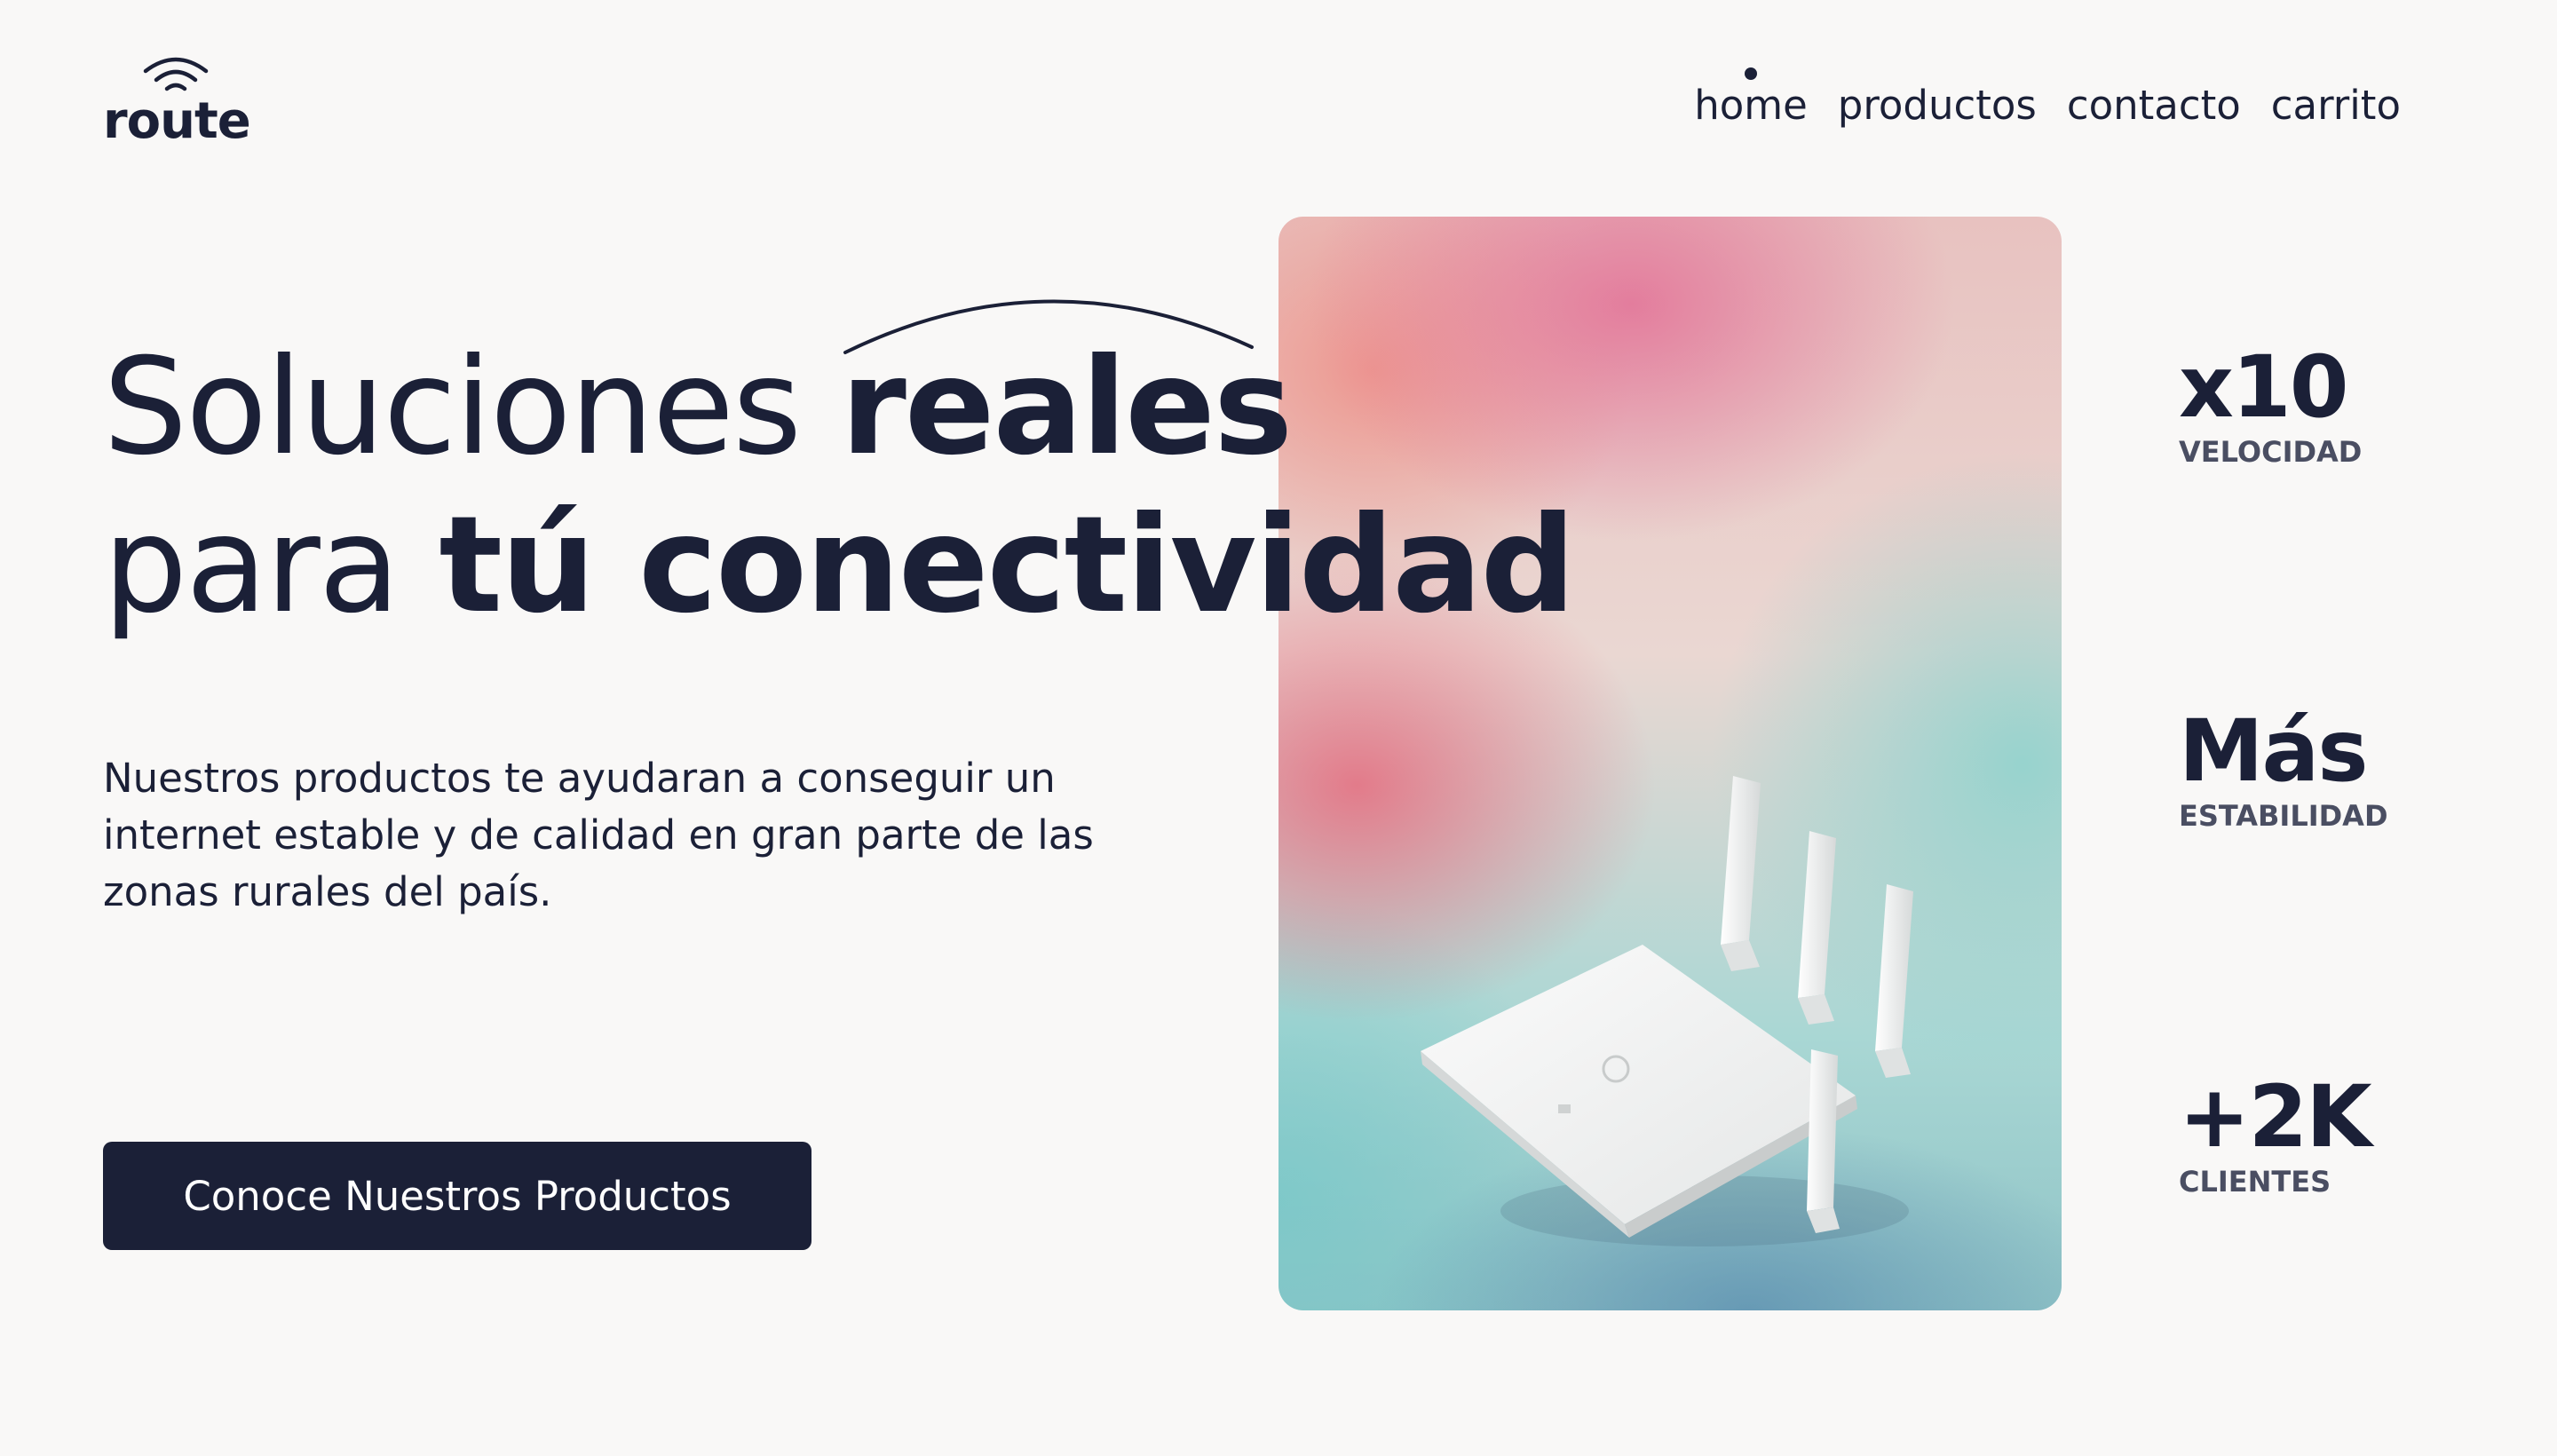 This screenshot has width=2557, height=1456. Describe the element at coordinates (2273, 751) in the screenshot. I see `stat-value: Más` at that location.